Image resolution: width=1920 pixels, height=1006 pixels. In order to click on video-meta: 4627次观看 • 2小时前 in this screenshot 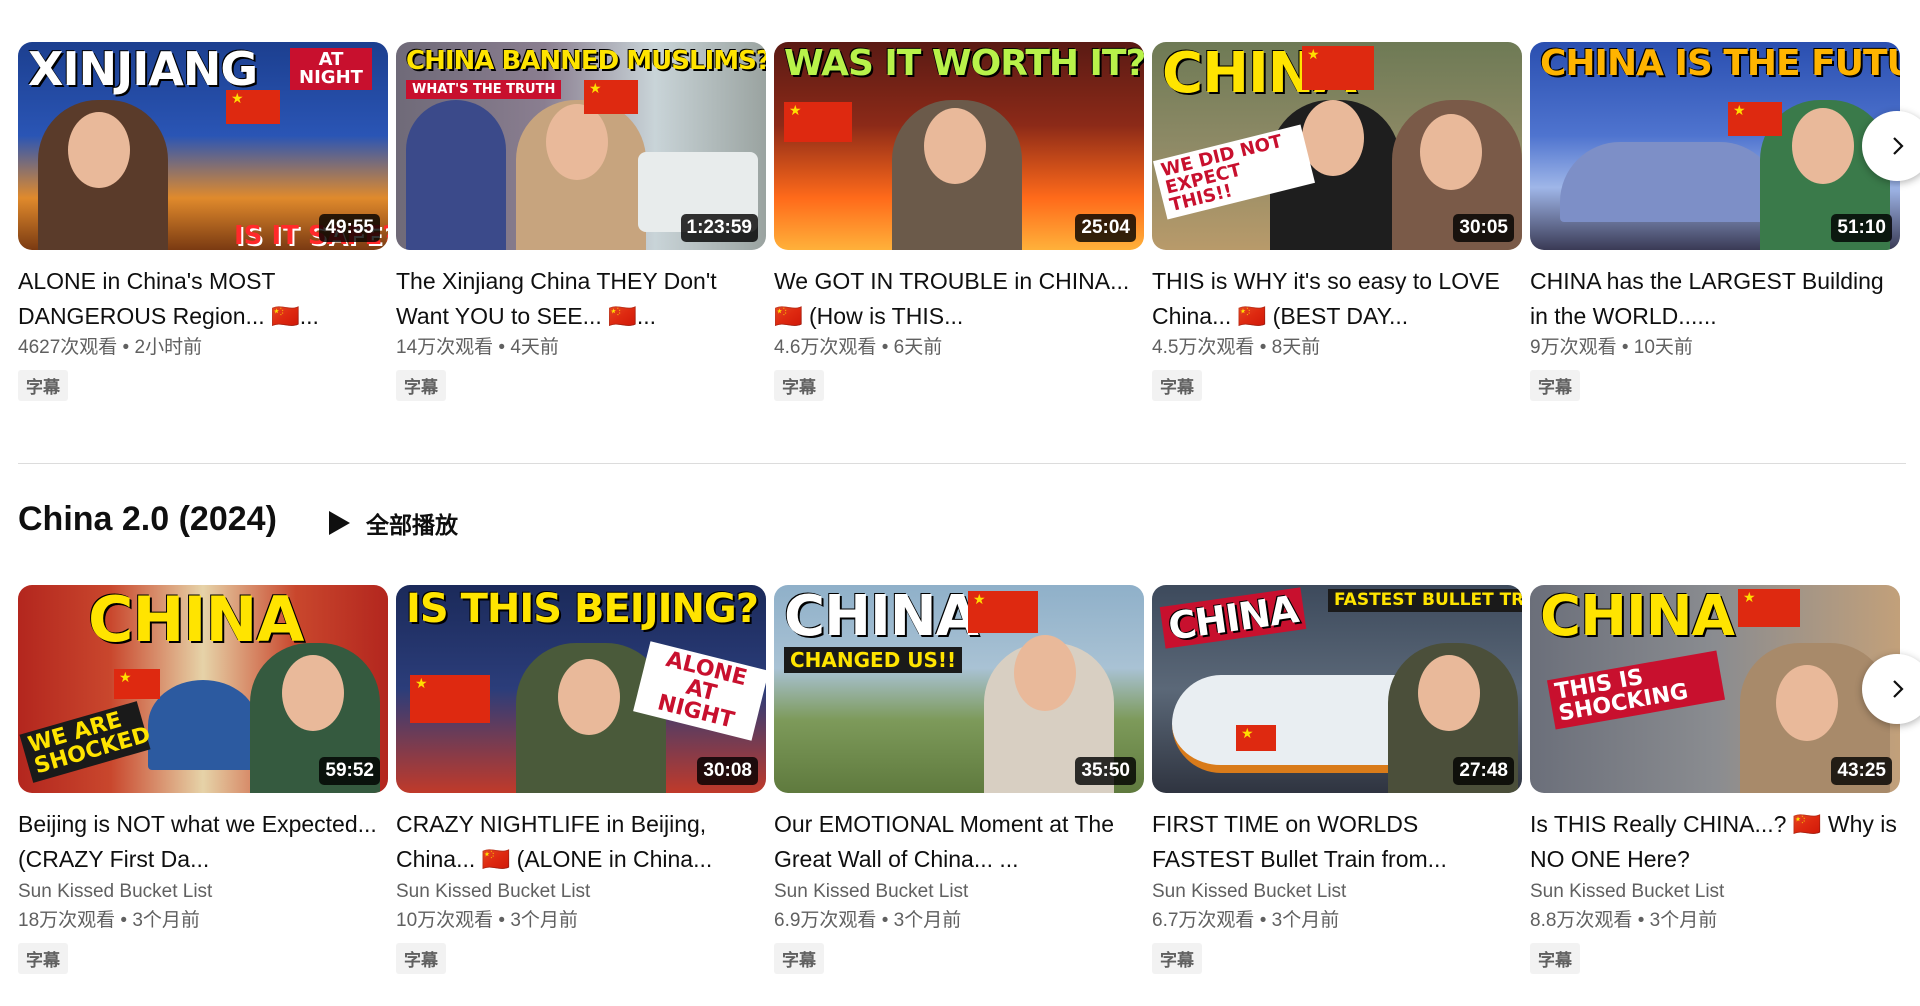, I will do `click(110, 347)`.